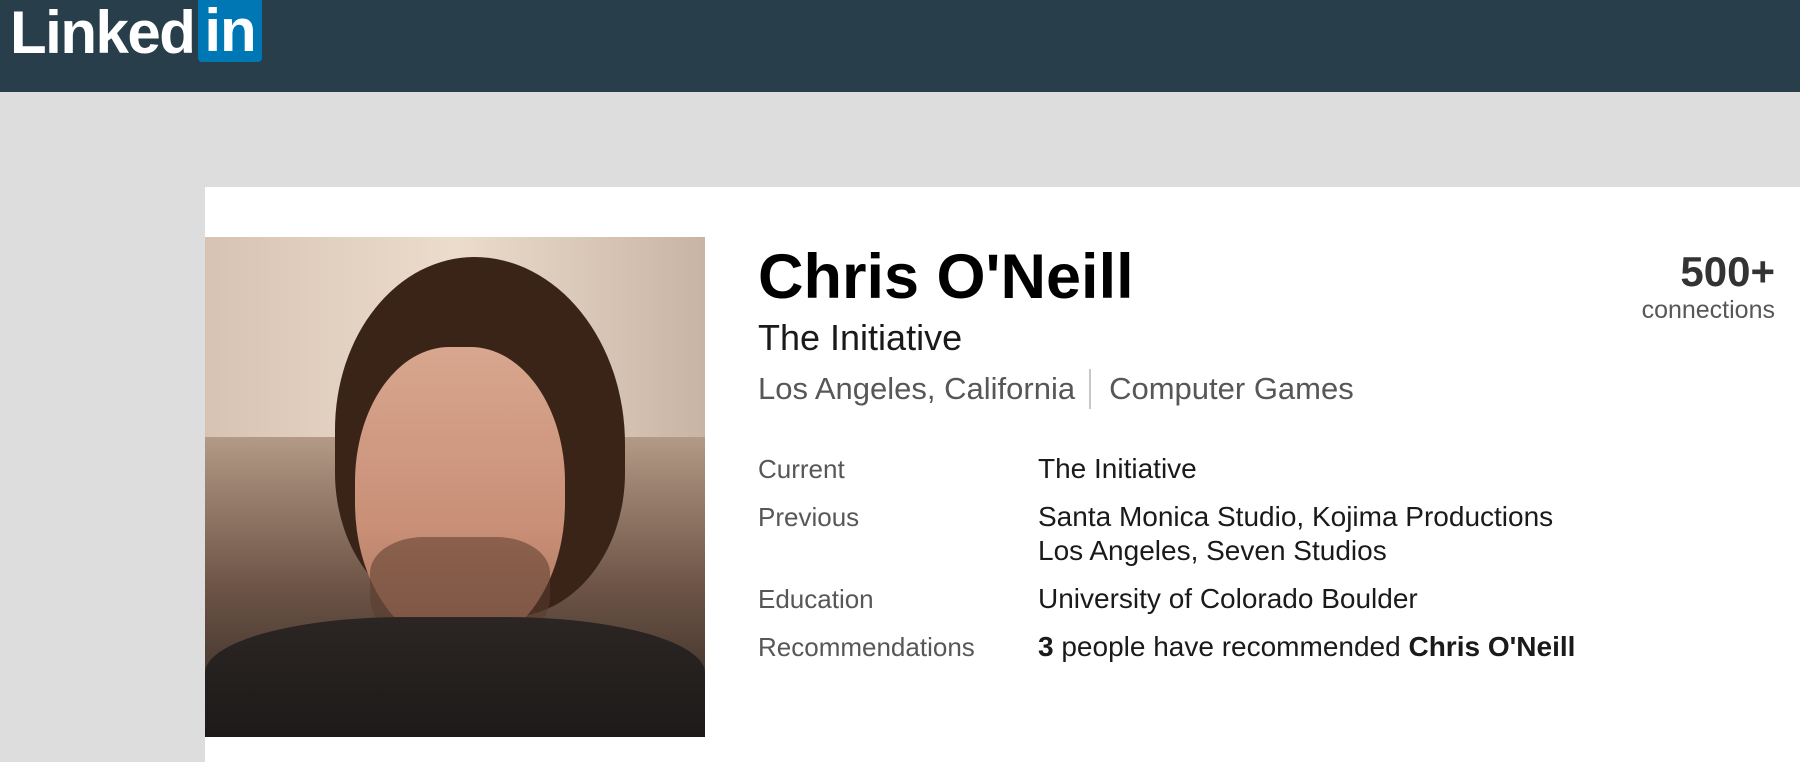 The width and height of the screenshot is (1800, 762). Describe the element at coordinates (1318, 469) in the screenshot. I see `row-value: The Initiative` at that location.